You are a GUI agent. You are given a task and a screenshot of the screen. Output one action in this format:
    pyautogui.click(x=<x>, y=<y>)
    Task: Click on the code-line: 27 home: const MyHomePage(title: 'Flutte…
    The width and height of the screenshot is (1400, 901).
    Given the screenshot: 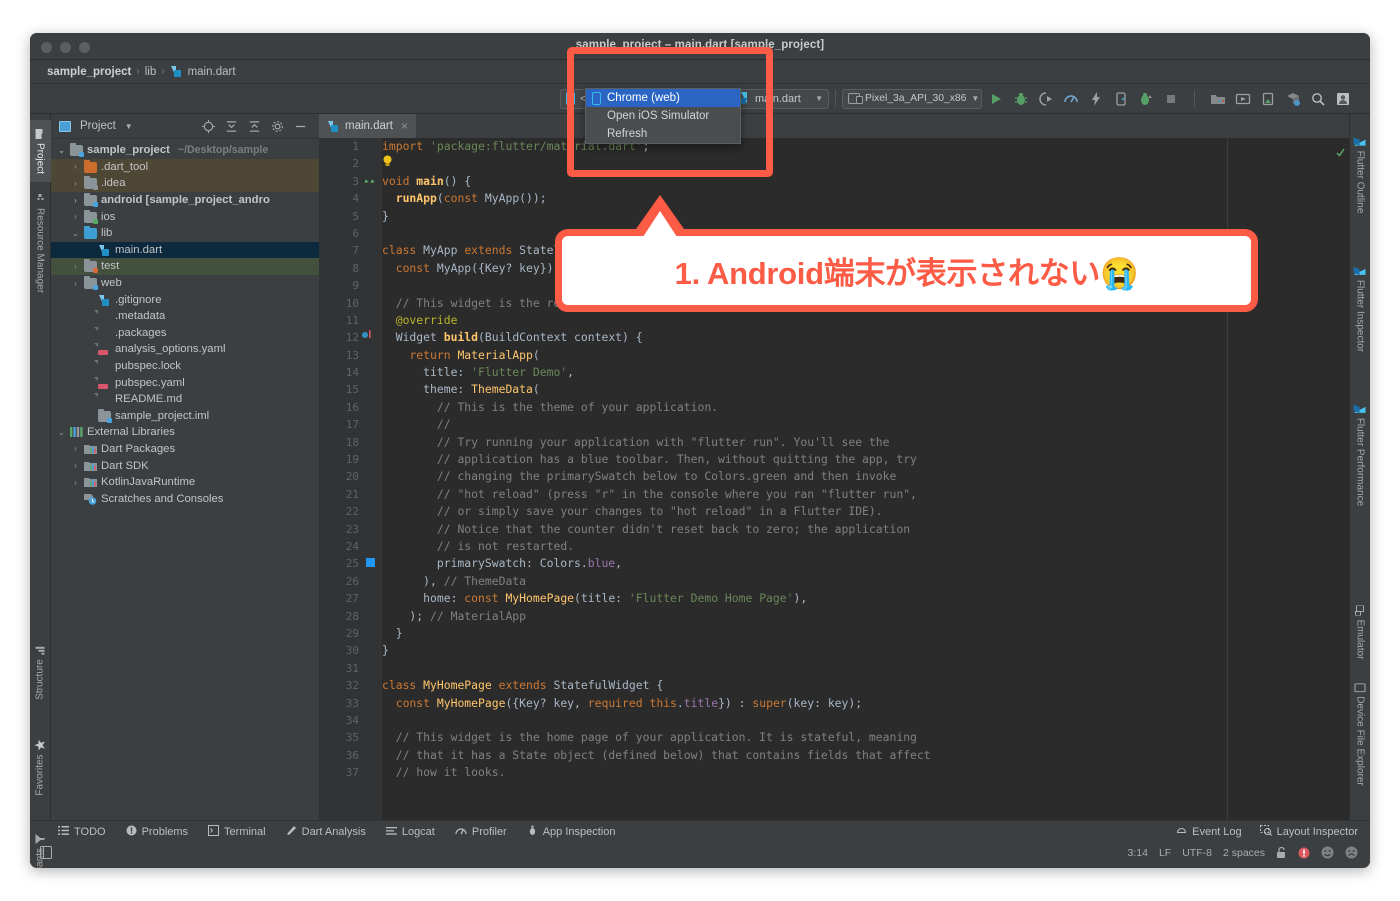 What is the action you would take?
    pyautogui.click(x=834, y=598)
    